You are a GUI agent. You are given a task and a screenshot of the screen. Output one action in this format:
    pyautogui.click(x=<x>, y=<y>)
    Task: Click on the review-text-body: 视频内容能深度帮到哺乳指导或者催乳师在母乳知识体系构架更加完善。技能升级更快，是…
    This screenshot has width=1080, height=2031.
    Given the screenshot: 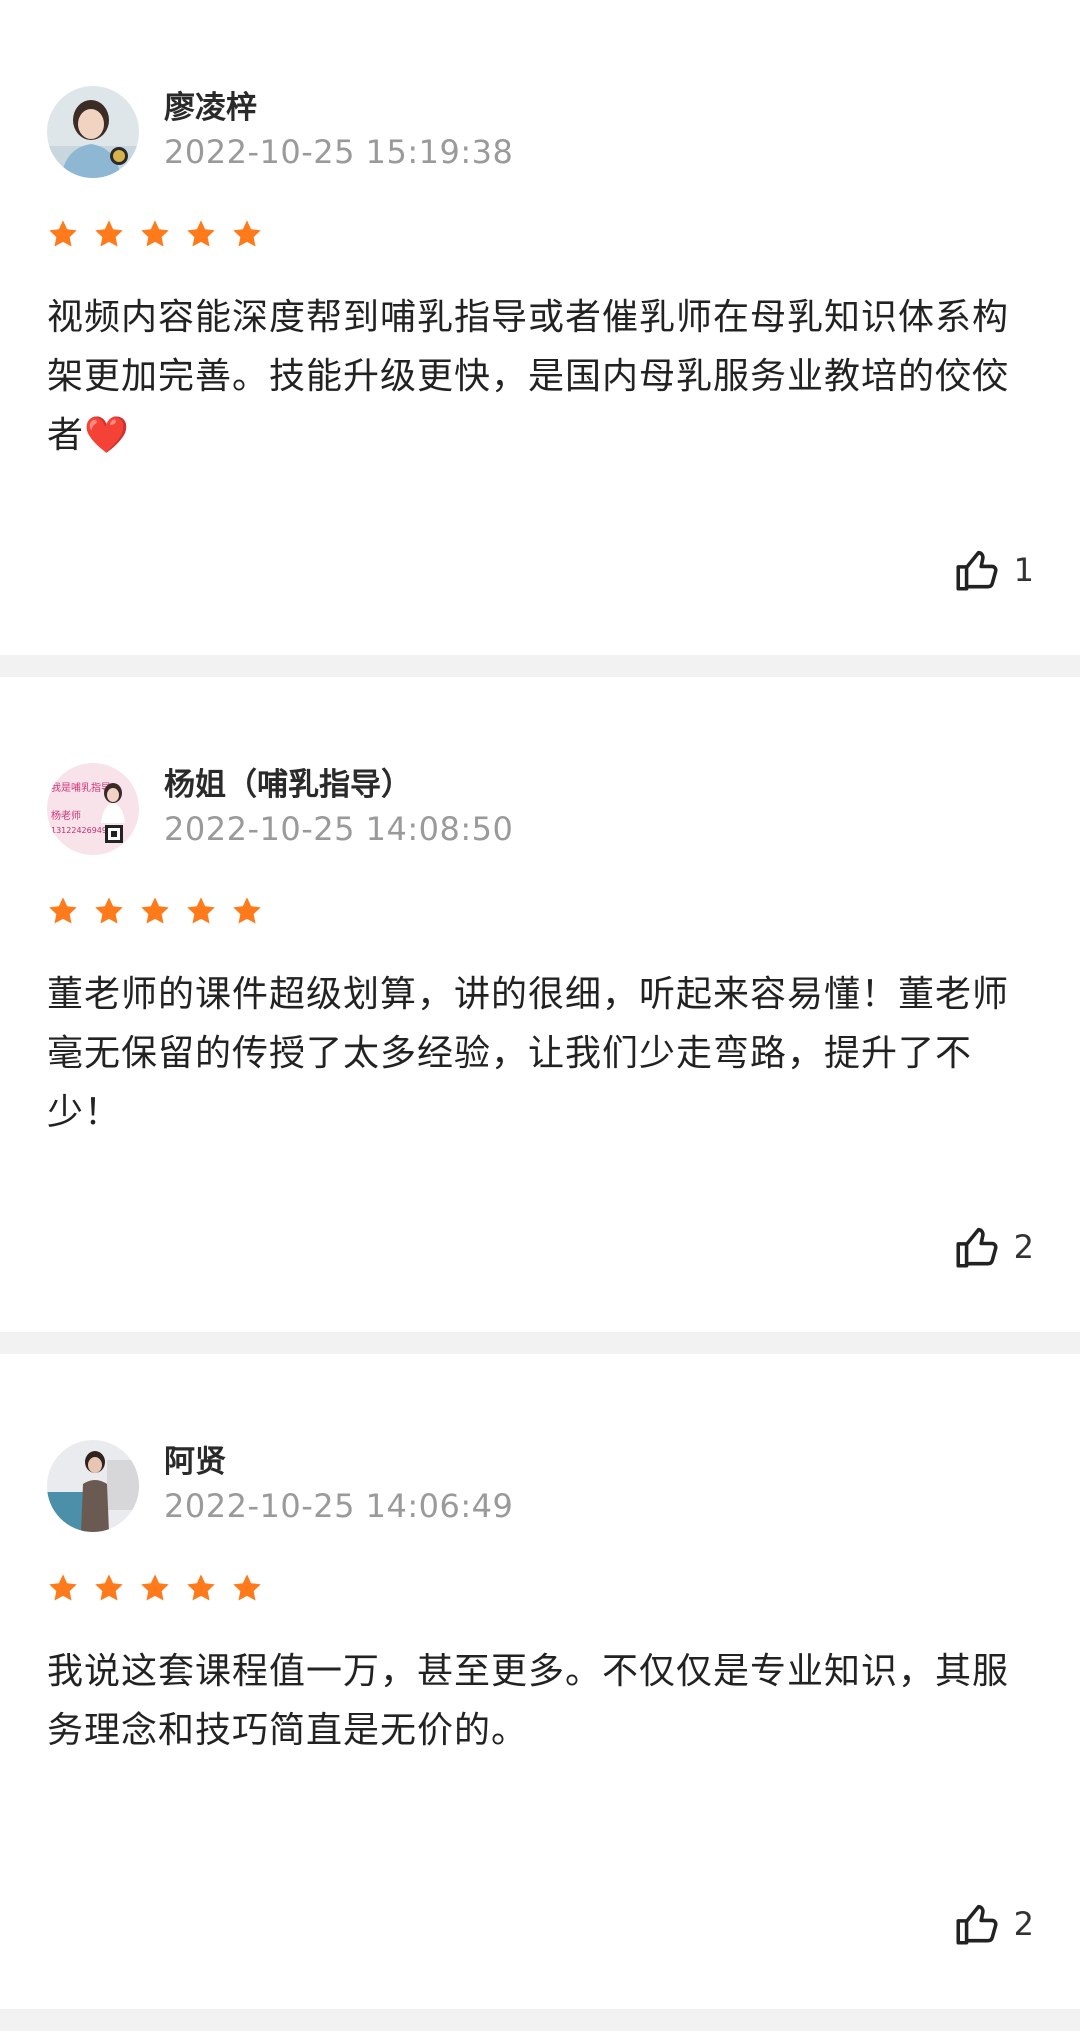 What is the action you would take?
    pyautogui.click(x=528, y=376)
    